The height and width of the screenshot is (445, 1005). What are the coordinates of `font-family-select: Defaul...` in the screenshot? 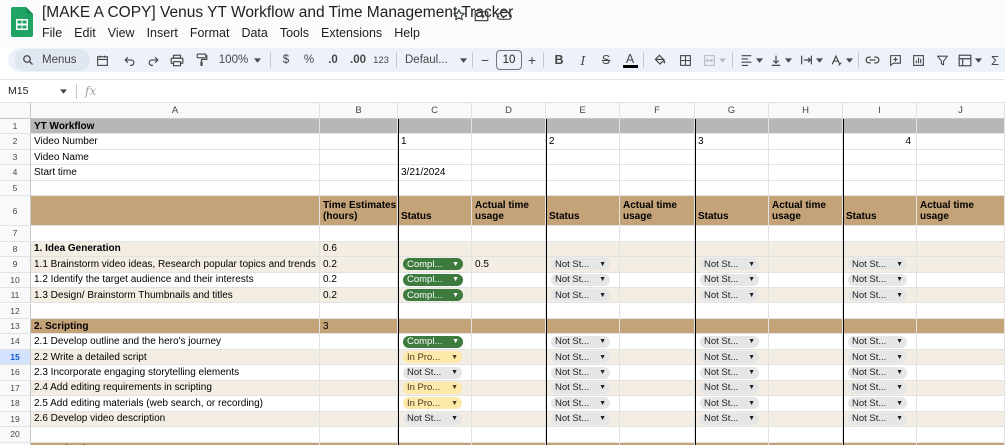 It's located at (436, 60).